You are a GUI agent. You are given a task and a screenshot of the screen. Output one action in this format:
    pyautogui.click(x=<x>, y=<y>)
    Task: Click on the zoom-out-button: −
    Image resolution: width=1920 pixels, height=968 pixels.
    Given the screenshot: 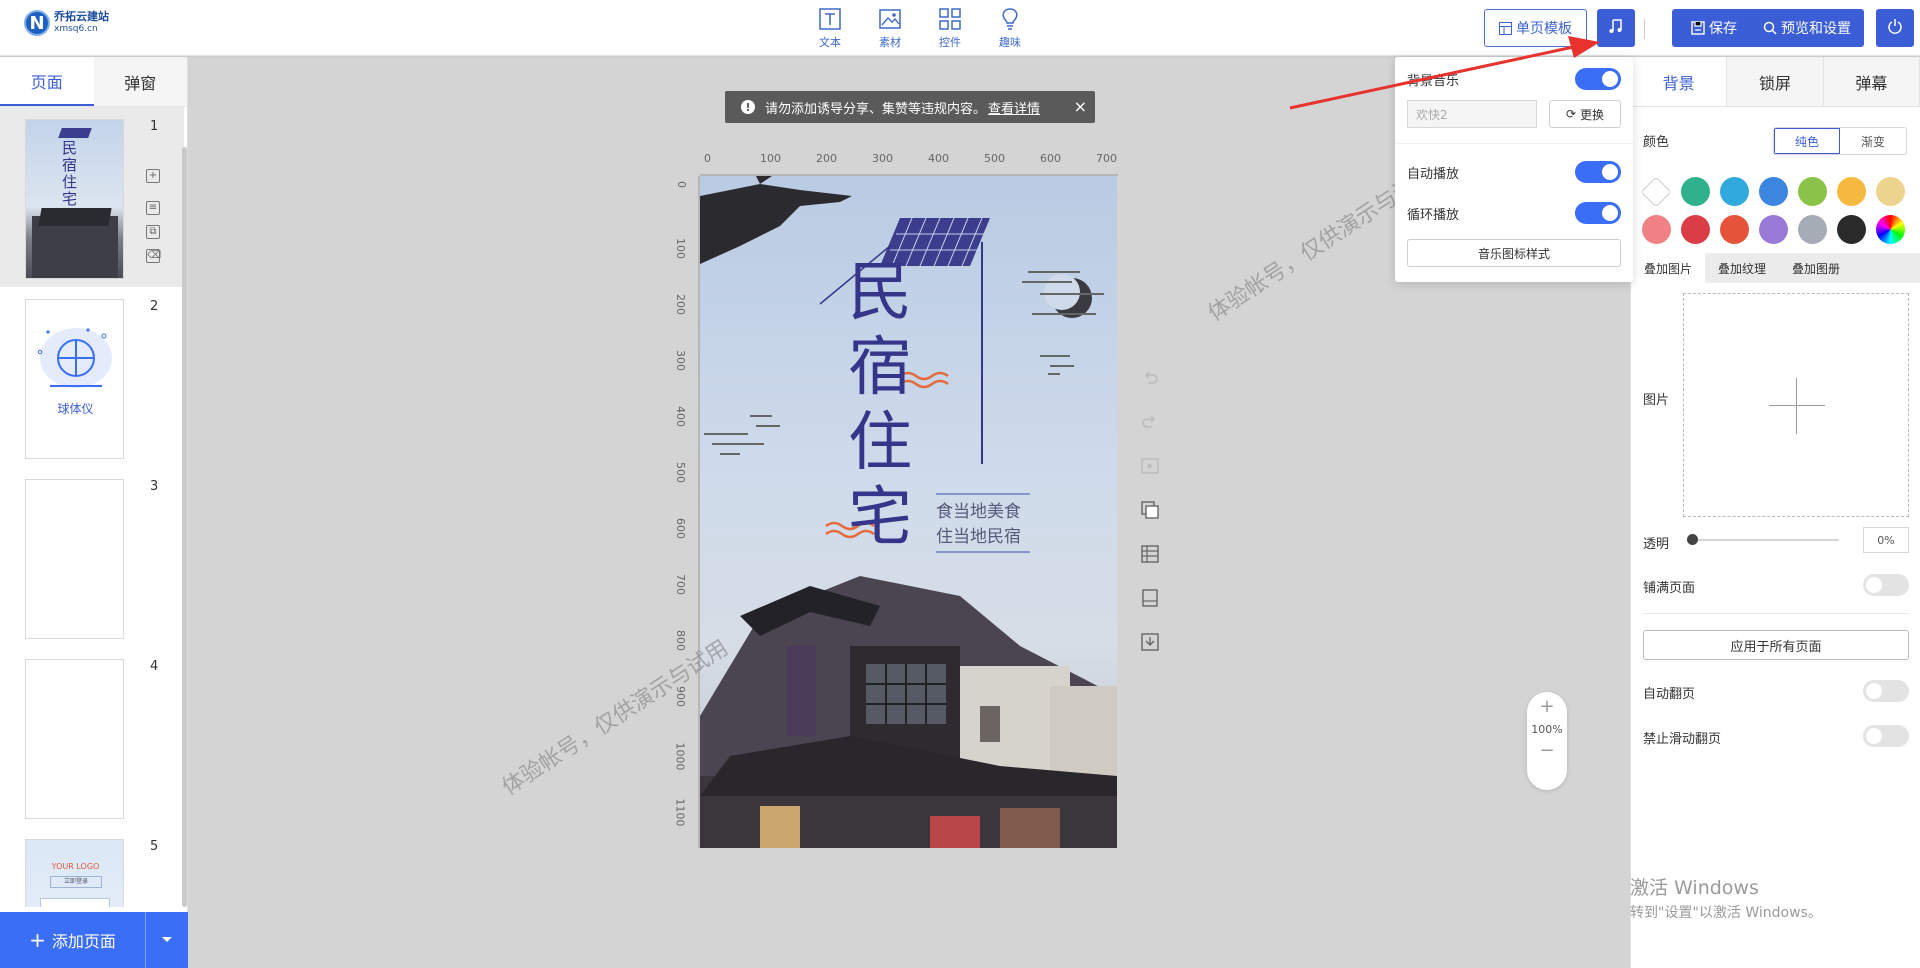 What is the action you would take?
    pyautogui.click(x=1547, y=750)
    